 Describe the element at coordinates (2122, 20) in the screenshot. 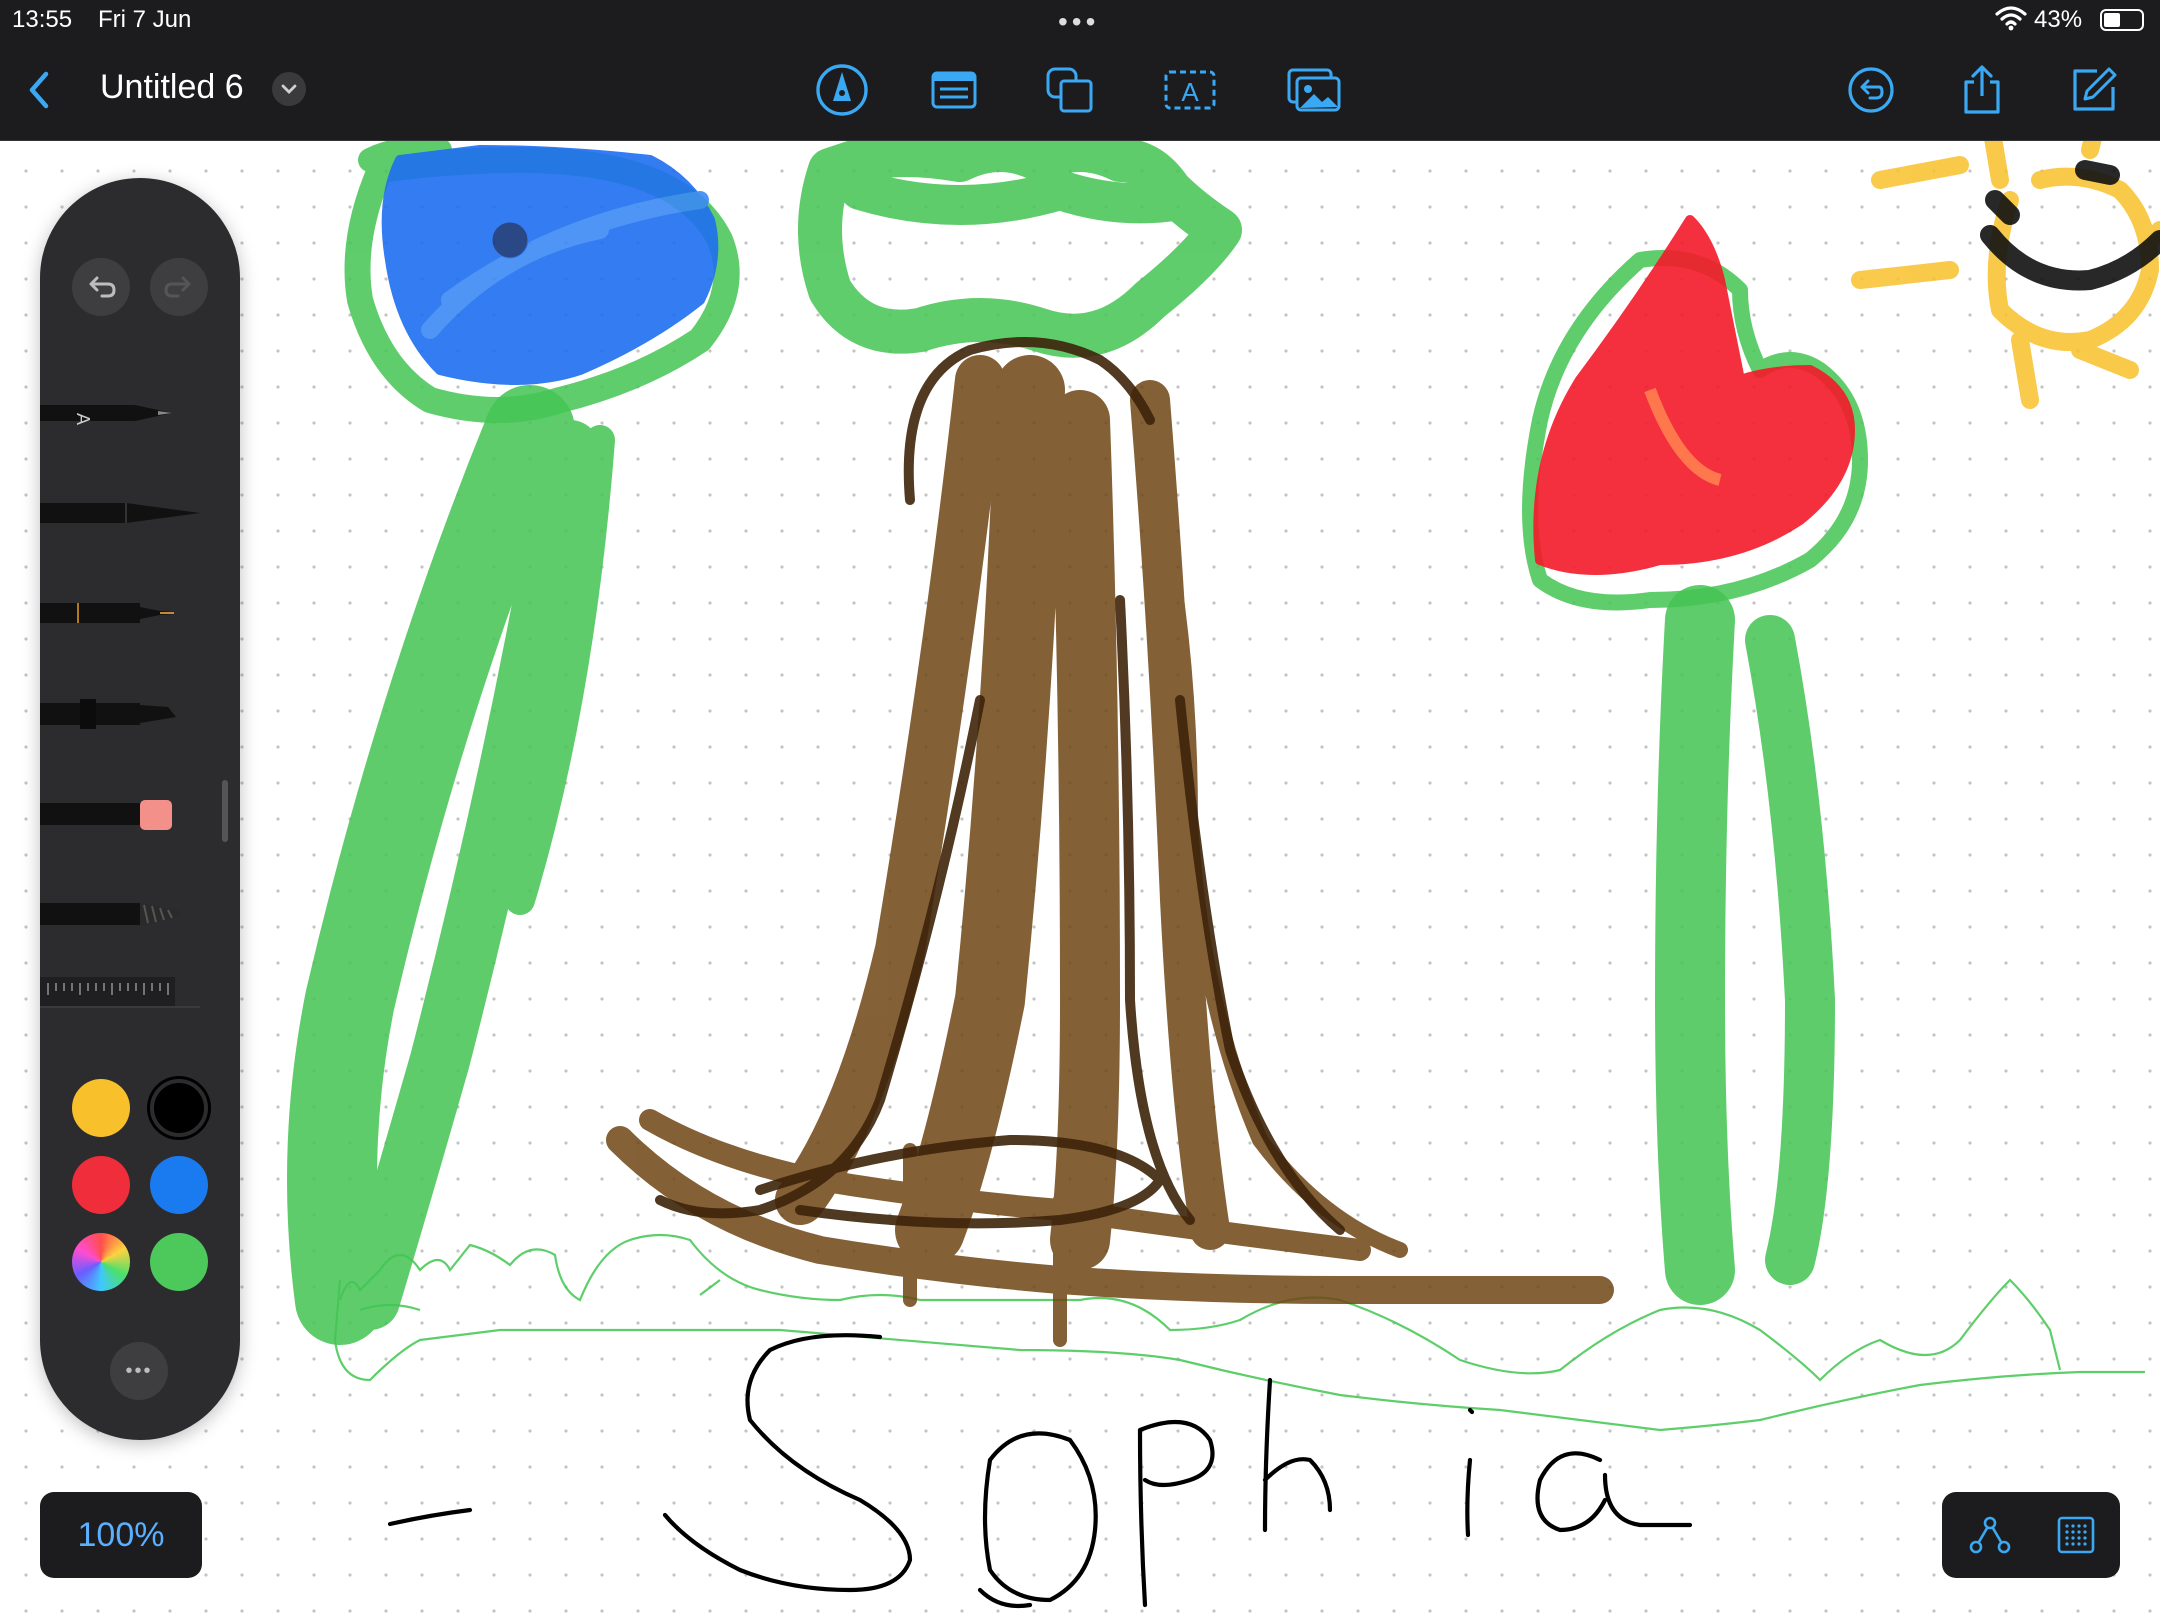

I see `battery-icon` at that location.